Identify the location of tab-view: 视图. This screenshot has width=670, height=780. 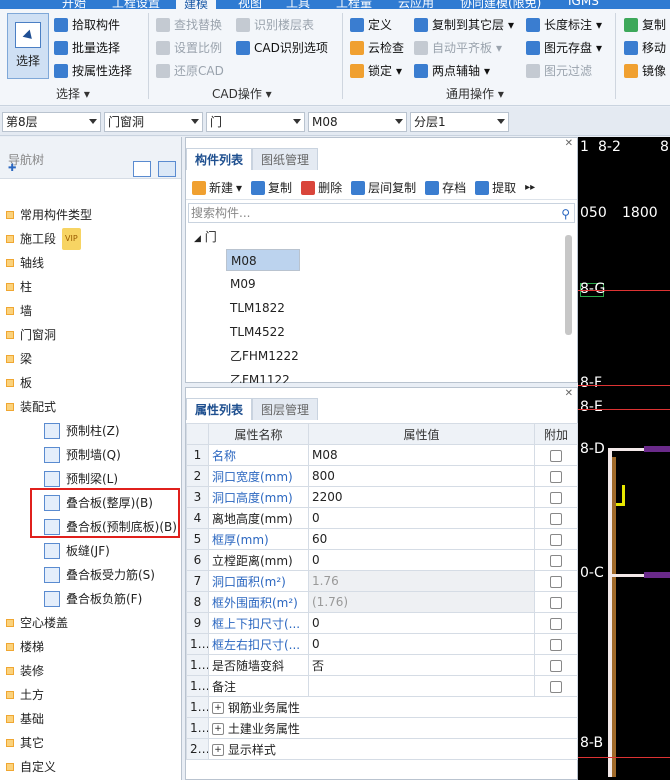
(250, 4).